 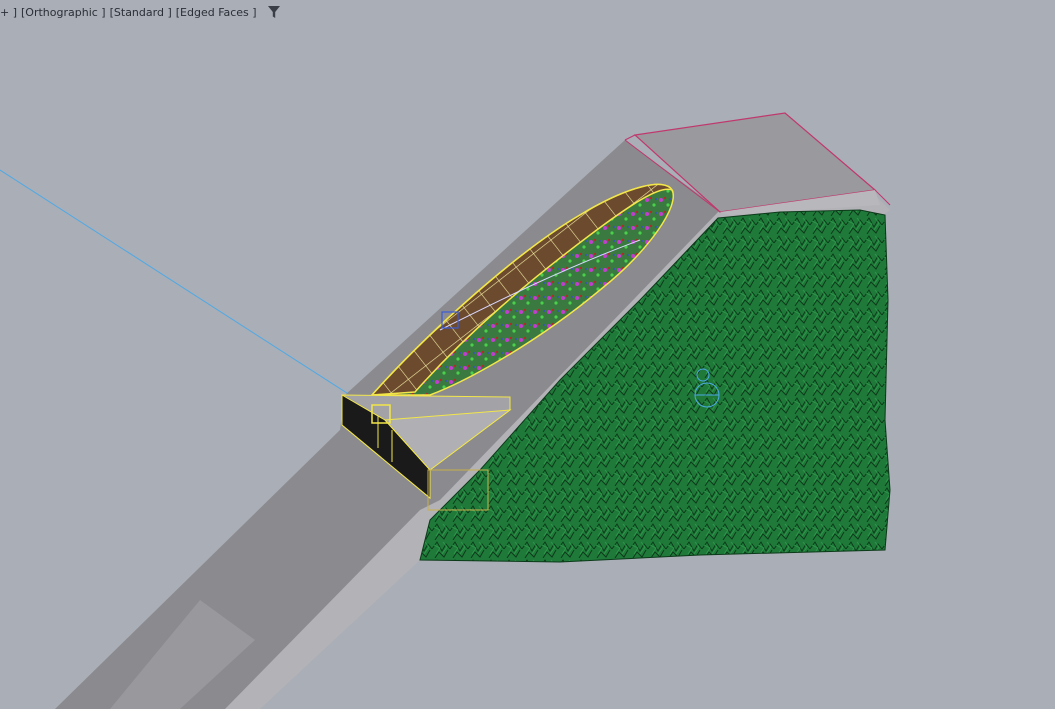 I want to click on viewport-menu-plus: + ], so click(x=8, y=12).